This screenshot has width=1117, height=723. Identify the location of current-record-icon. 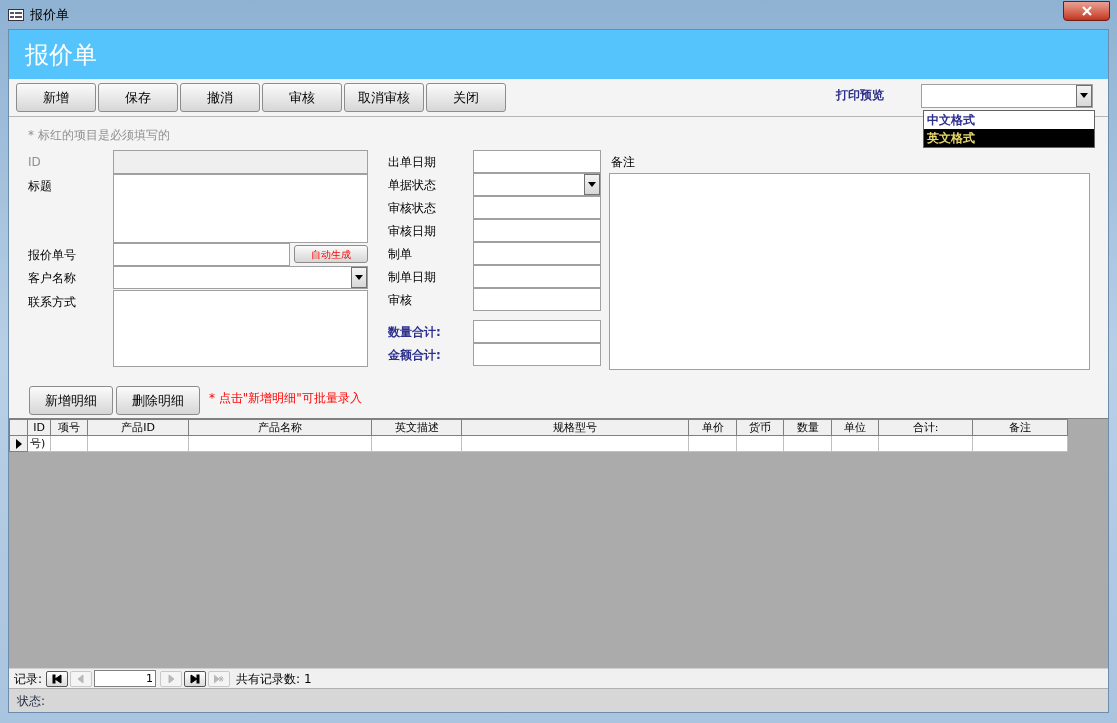
(18, 443).